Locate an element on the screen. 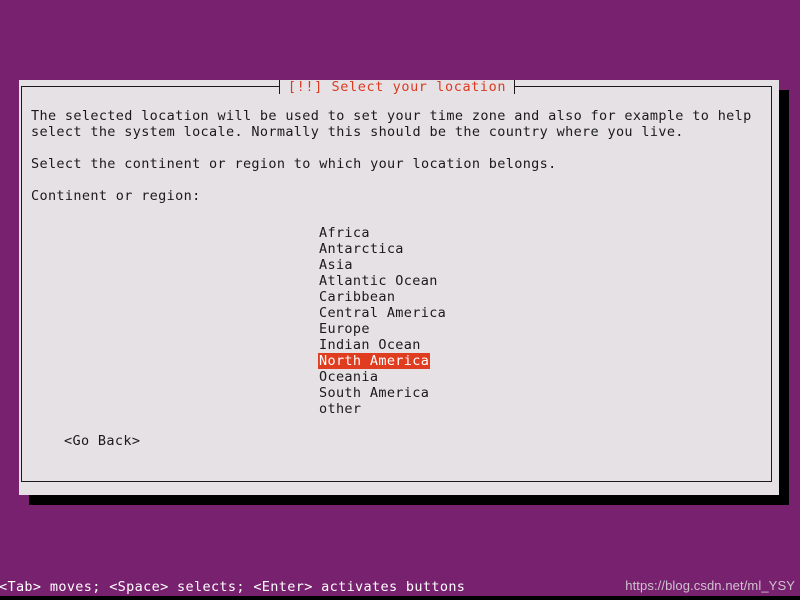  region-option-asia: Asia is located at coordinates (336, 265).